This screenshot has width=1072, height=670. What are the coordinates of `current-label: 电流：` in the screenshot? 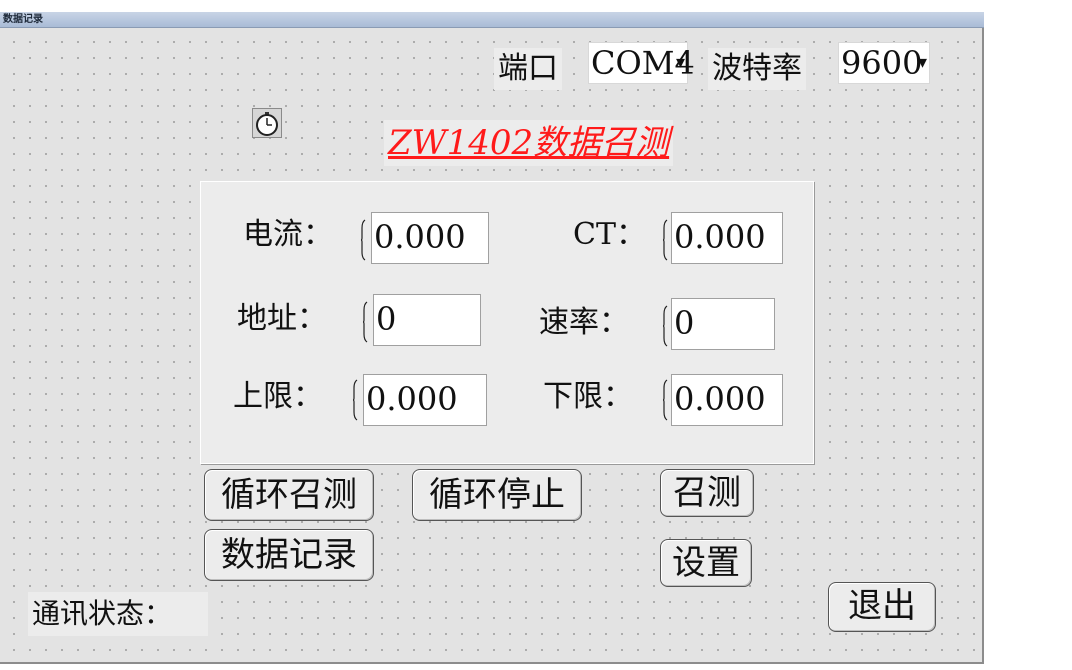 It's located at (288, 234).